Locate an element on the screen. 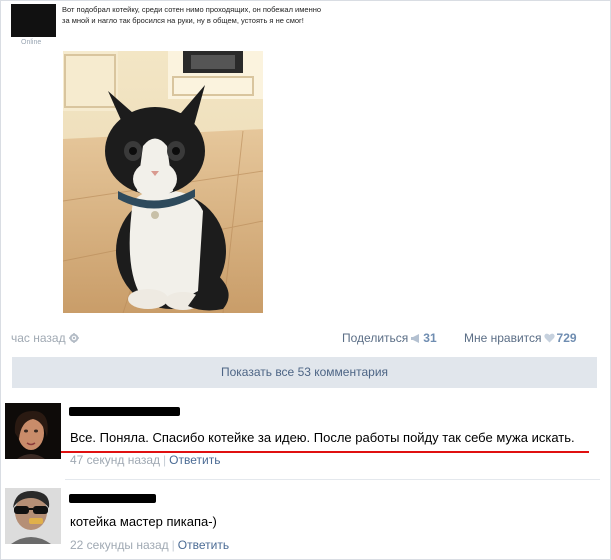 The height and width of the screenshot is (560, 611). comment-1-reply-link: Ответить is located at coordinates (194, 460).